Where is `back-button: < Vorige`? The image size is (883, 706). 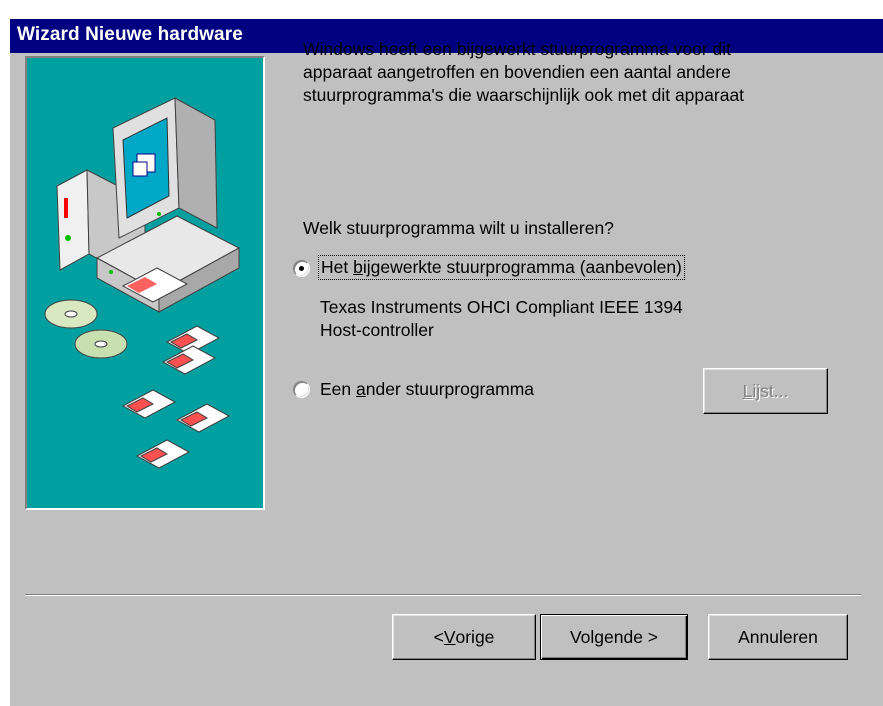
back-button: < Vorige is located at coordinates (464, 637).